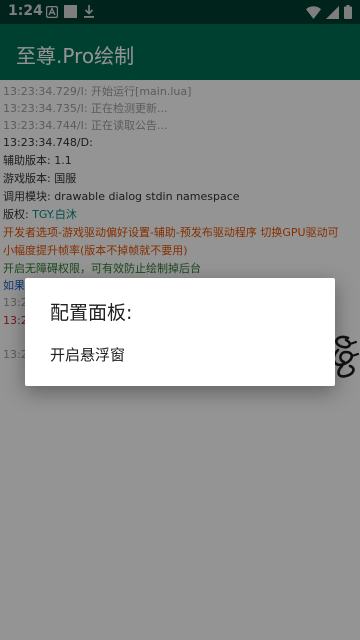 The width and height of the screenshot is (360, 640). Describe the element at coordinates (180, 12) in the screenshot. I see `status-bar-scrim` at that location.